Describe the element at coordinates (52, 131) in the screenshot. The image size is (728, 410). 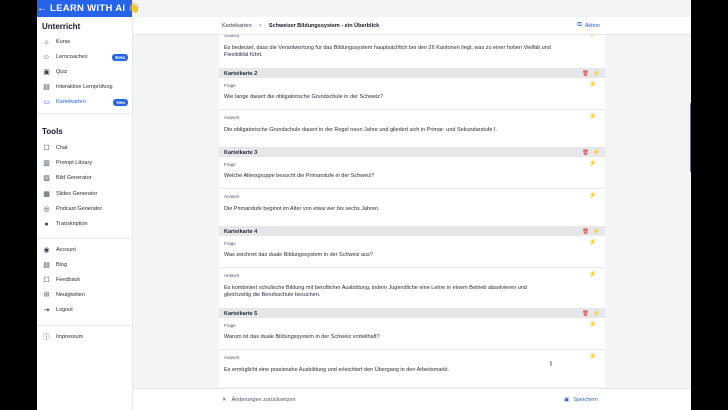
I see `section-title-tools: Tools` at that location.